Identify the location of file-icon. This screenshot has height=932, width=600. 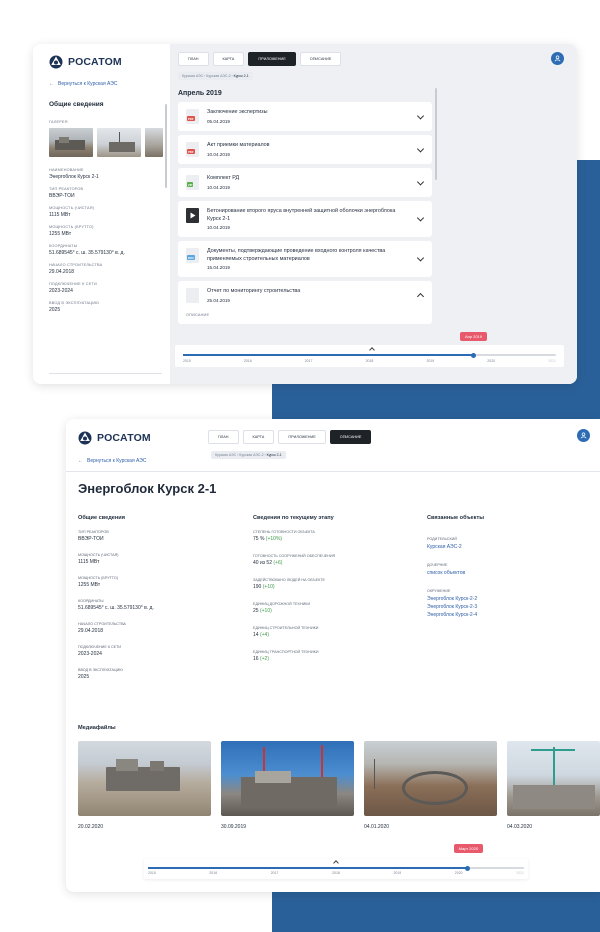
(192, 296).